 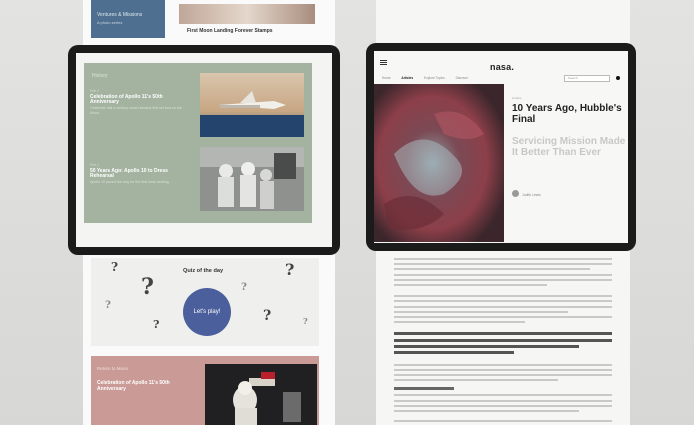 What do you see at coordinates (383, 60) in the screenshot?
I see `menu-icon` at bounding box center [383, 60].